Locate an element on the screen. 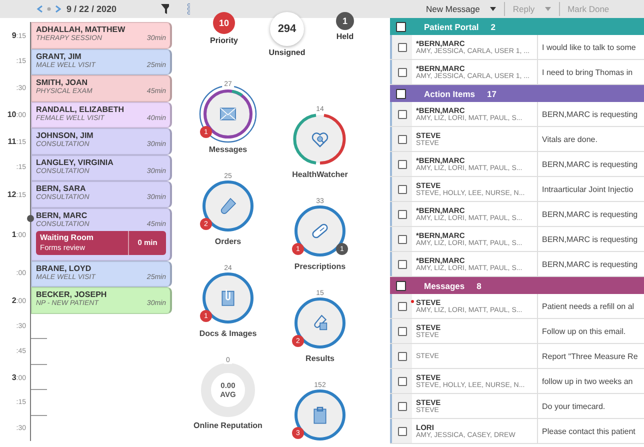 The width and height of the screenshot is (644, 447). message-preview: Follow up on this email. is located at coordinates (584, 331).